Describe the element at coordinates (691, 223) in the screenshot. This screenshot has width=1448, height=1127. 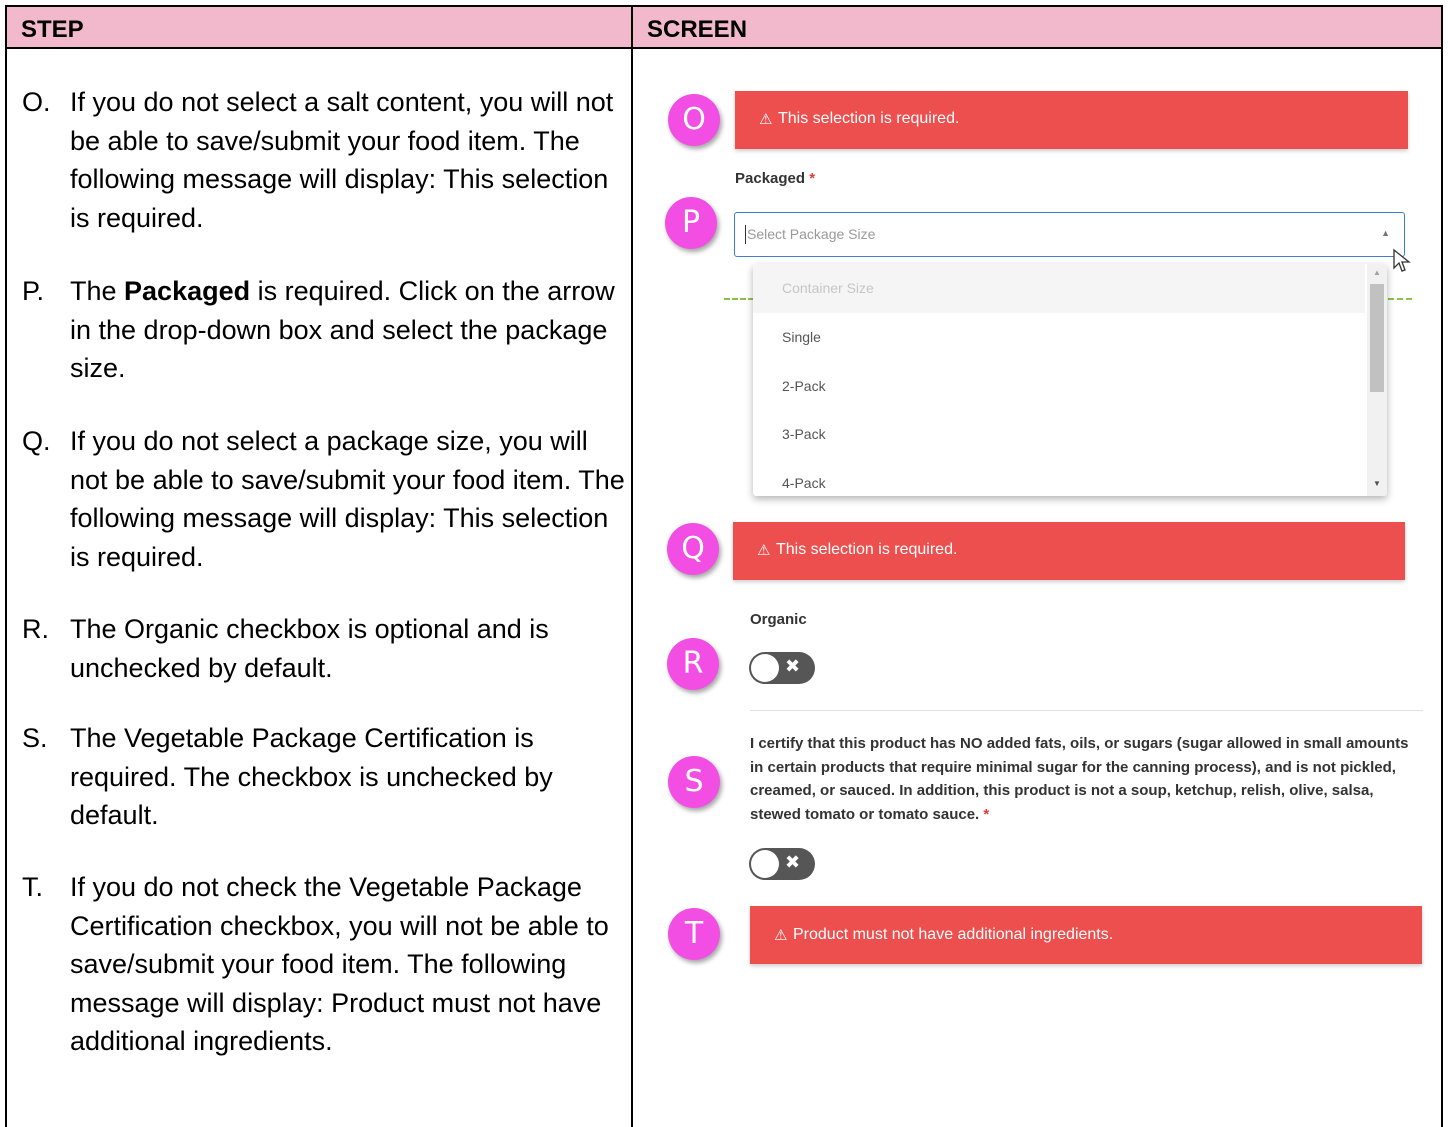
I see `marker-p: P` at that location.